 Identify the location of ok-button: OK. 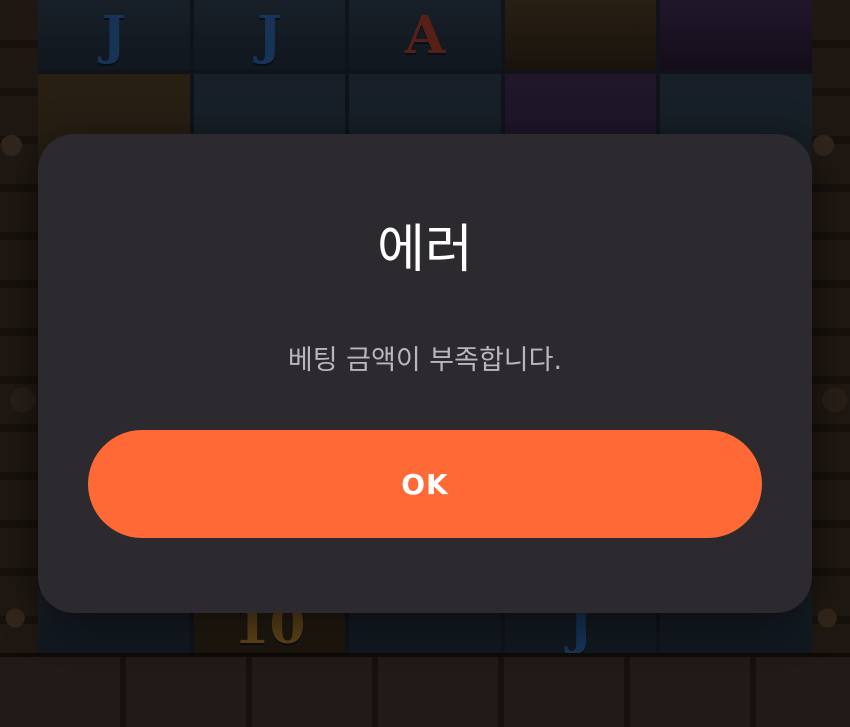
(425, 484).